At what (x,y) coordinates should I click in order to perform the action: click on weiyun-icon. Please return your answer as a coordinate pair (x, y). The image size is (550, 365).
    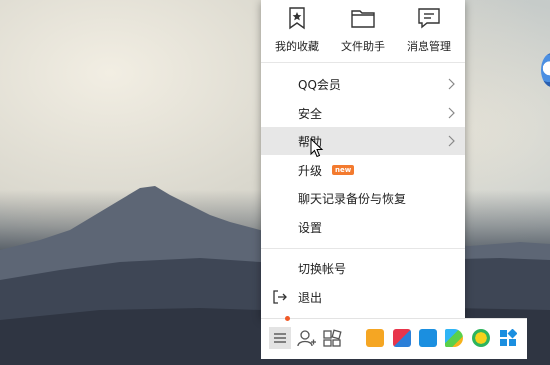
    Looking at the image, I should click on (428, 338).